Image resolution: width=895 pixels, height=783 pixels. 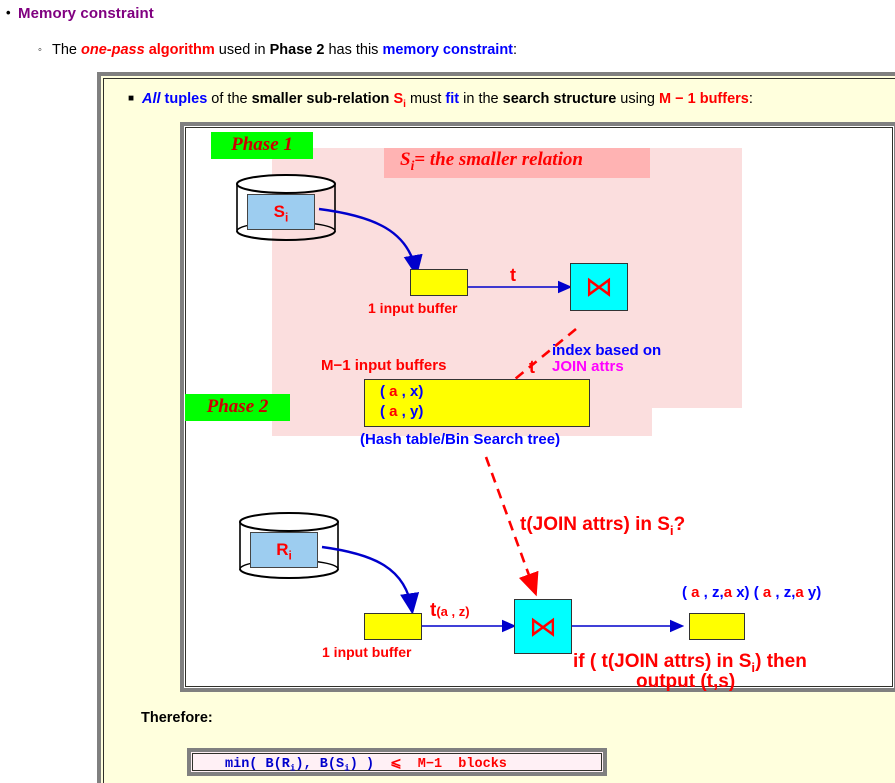 I want to click on bullet-level1-label: Memory constraint, so click(x=86, y=13).